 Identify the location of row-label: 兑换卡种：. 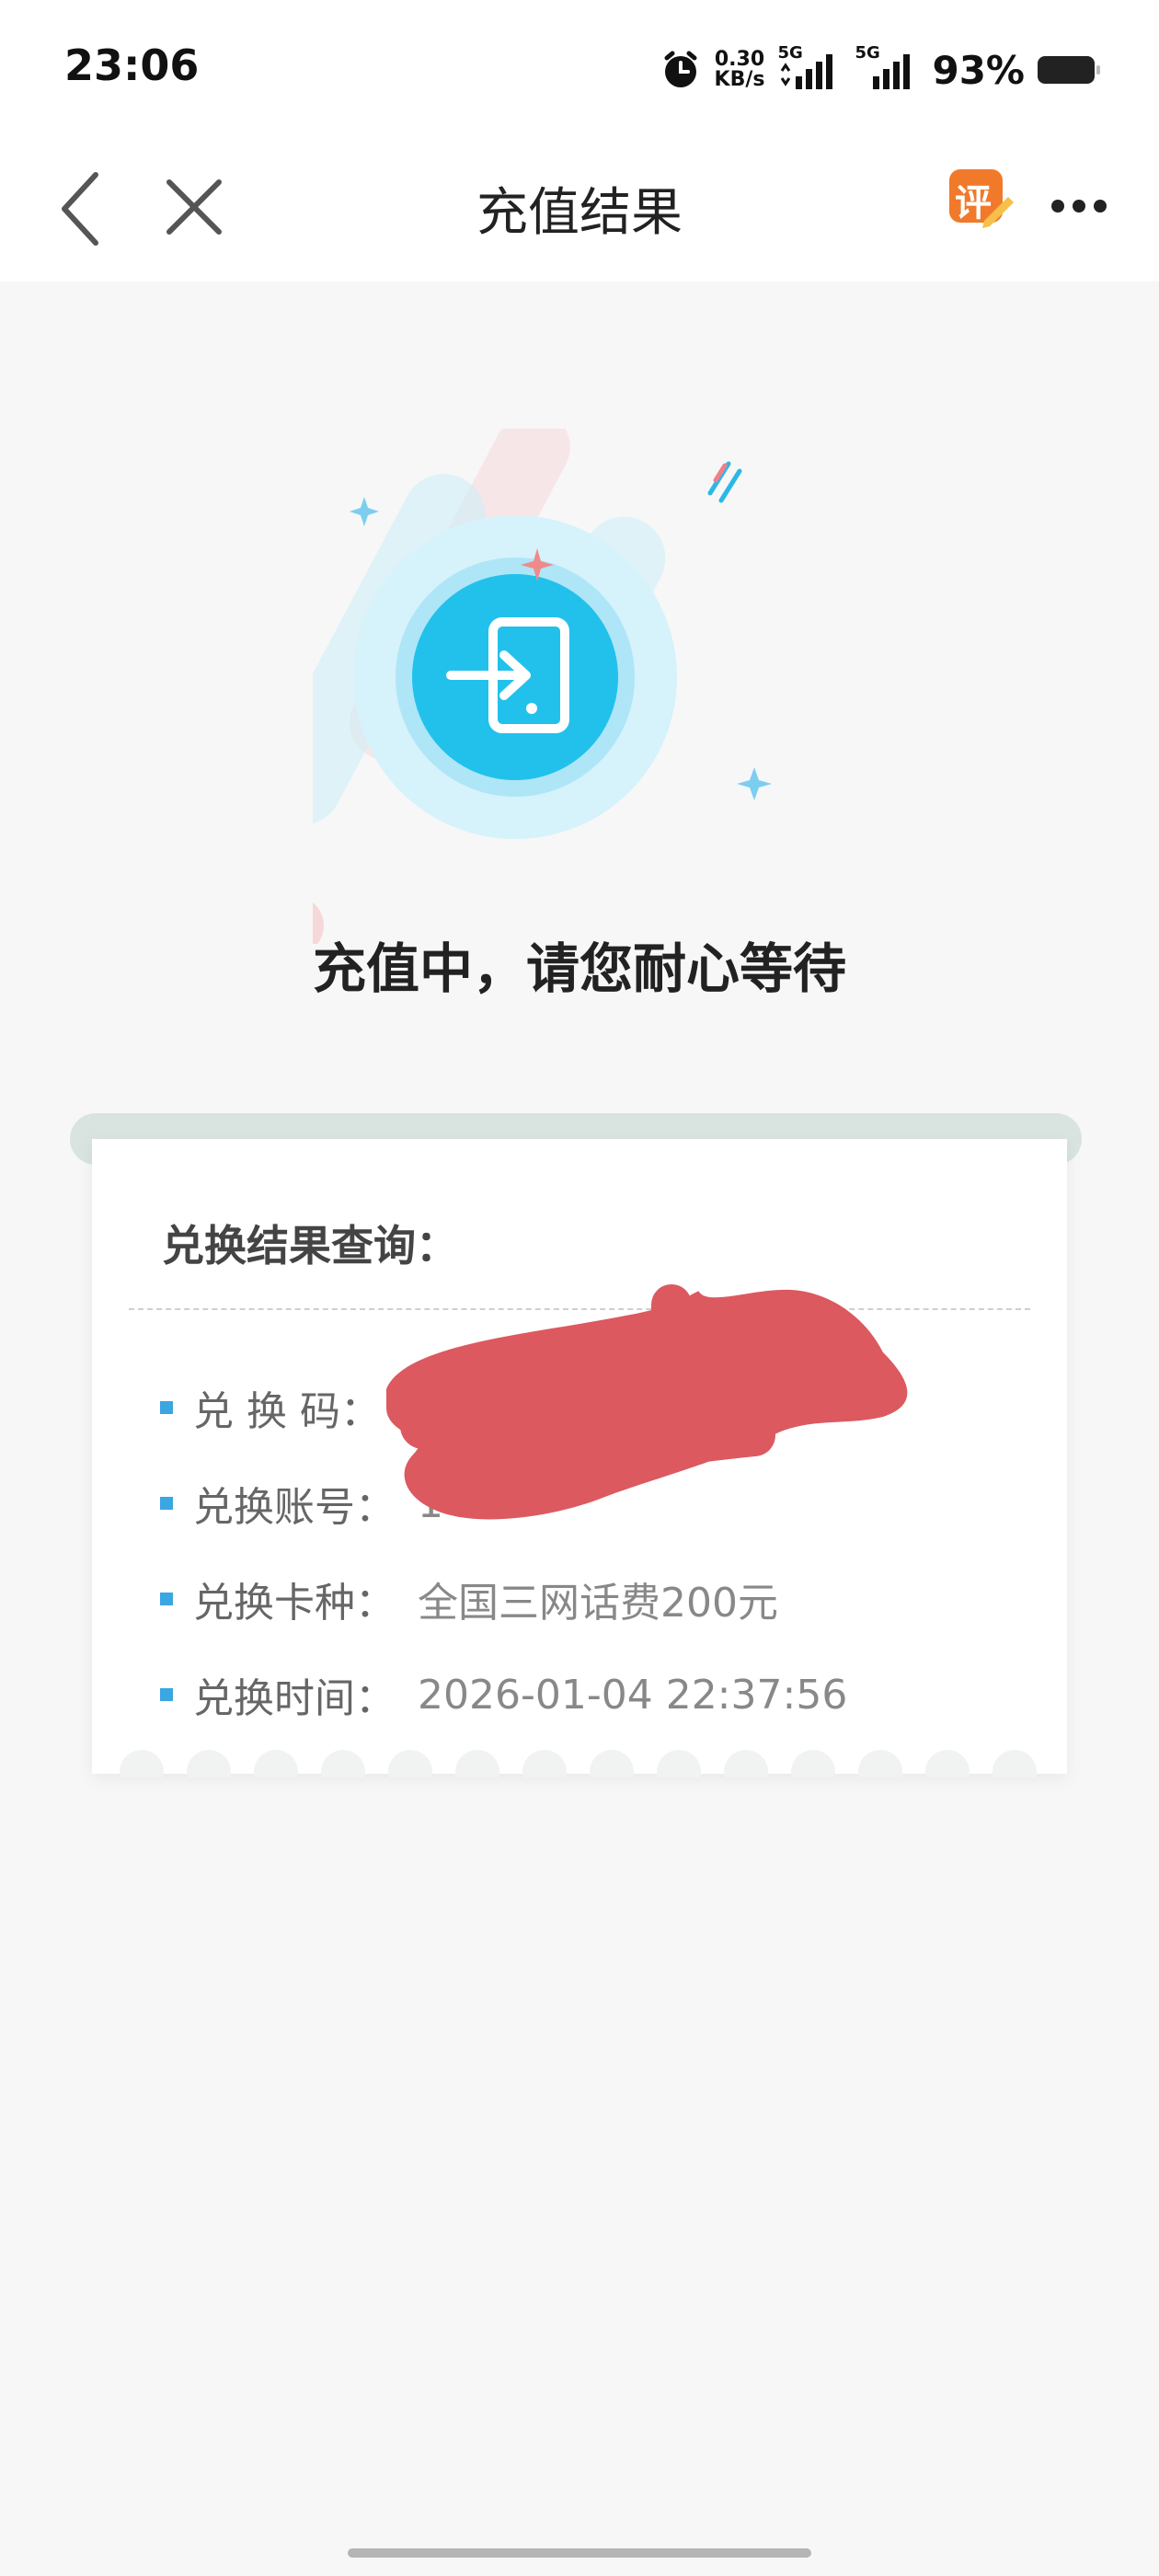
(294, 1603).